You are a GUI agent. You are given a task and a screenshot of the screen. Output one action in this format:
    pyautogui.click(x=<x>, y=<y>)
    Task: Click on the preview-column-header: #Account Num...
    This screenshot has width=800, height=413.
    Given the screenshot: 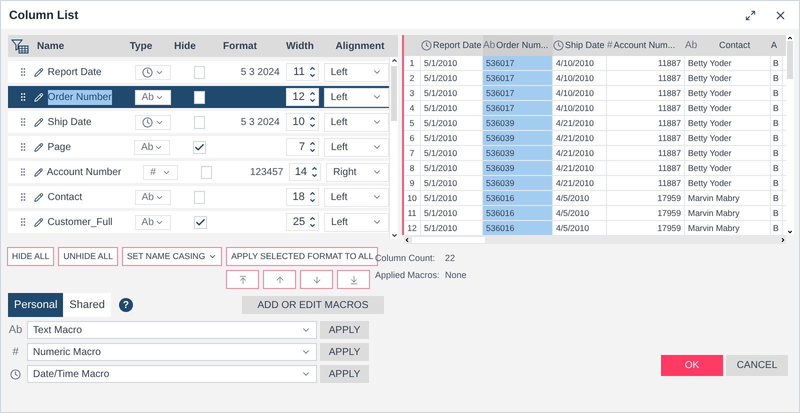 What is the action you would take?
    pyautogui.click(x=646, y=45)
    